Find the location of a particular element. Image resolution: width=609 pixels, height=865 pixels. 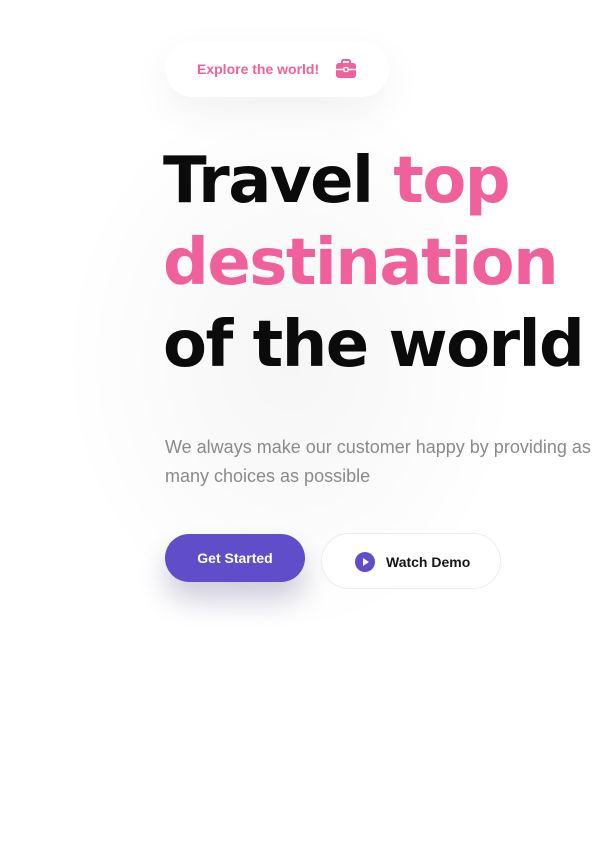

watch-demo-label: Watch Demo is located at coordinates (428, 562).